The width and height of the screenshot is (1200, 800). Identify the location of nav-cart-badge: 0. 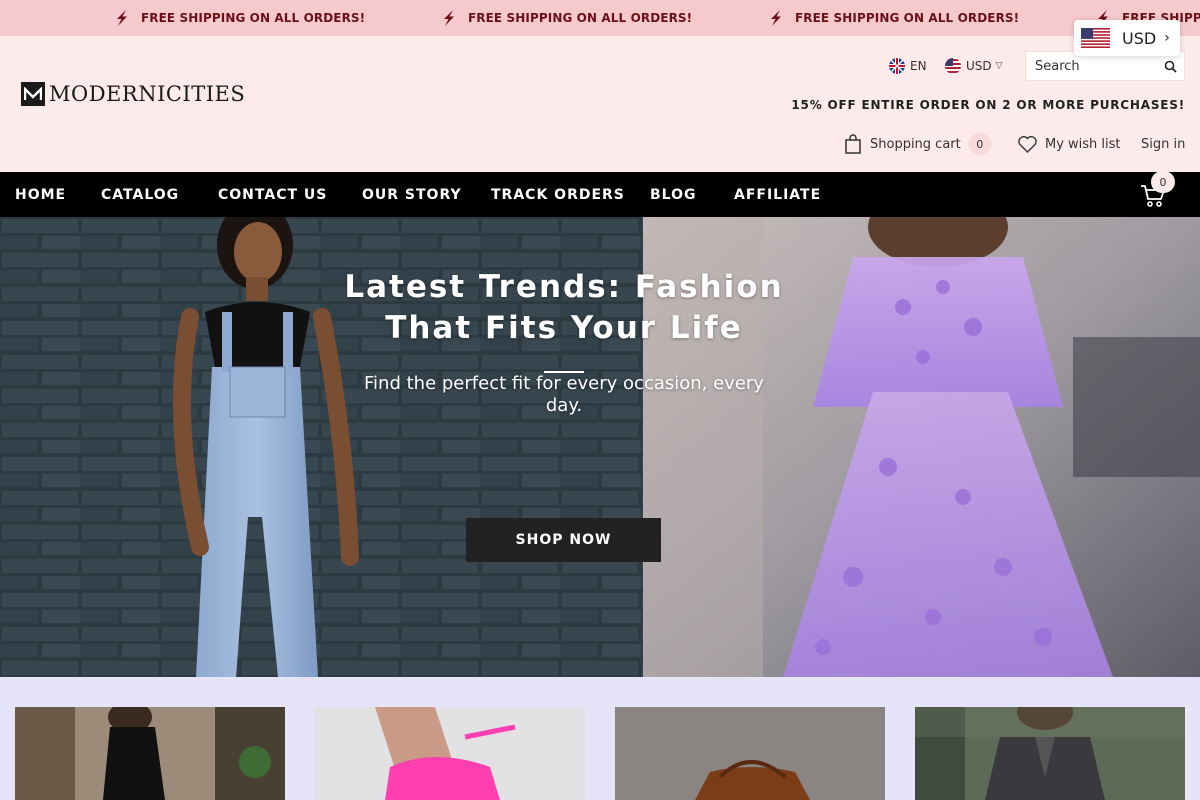
(1163, 182).